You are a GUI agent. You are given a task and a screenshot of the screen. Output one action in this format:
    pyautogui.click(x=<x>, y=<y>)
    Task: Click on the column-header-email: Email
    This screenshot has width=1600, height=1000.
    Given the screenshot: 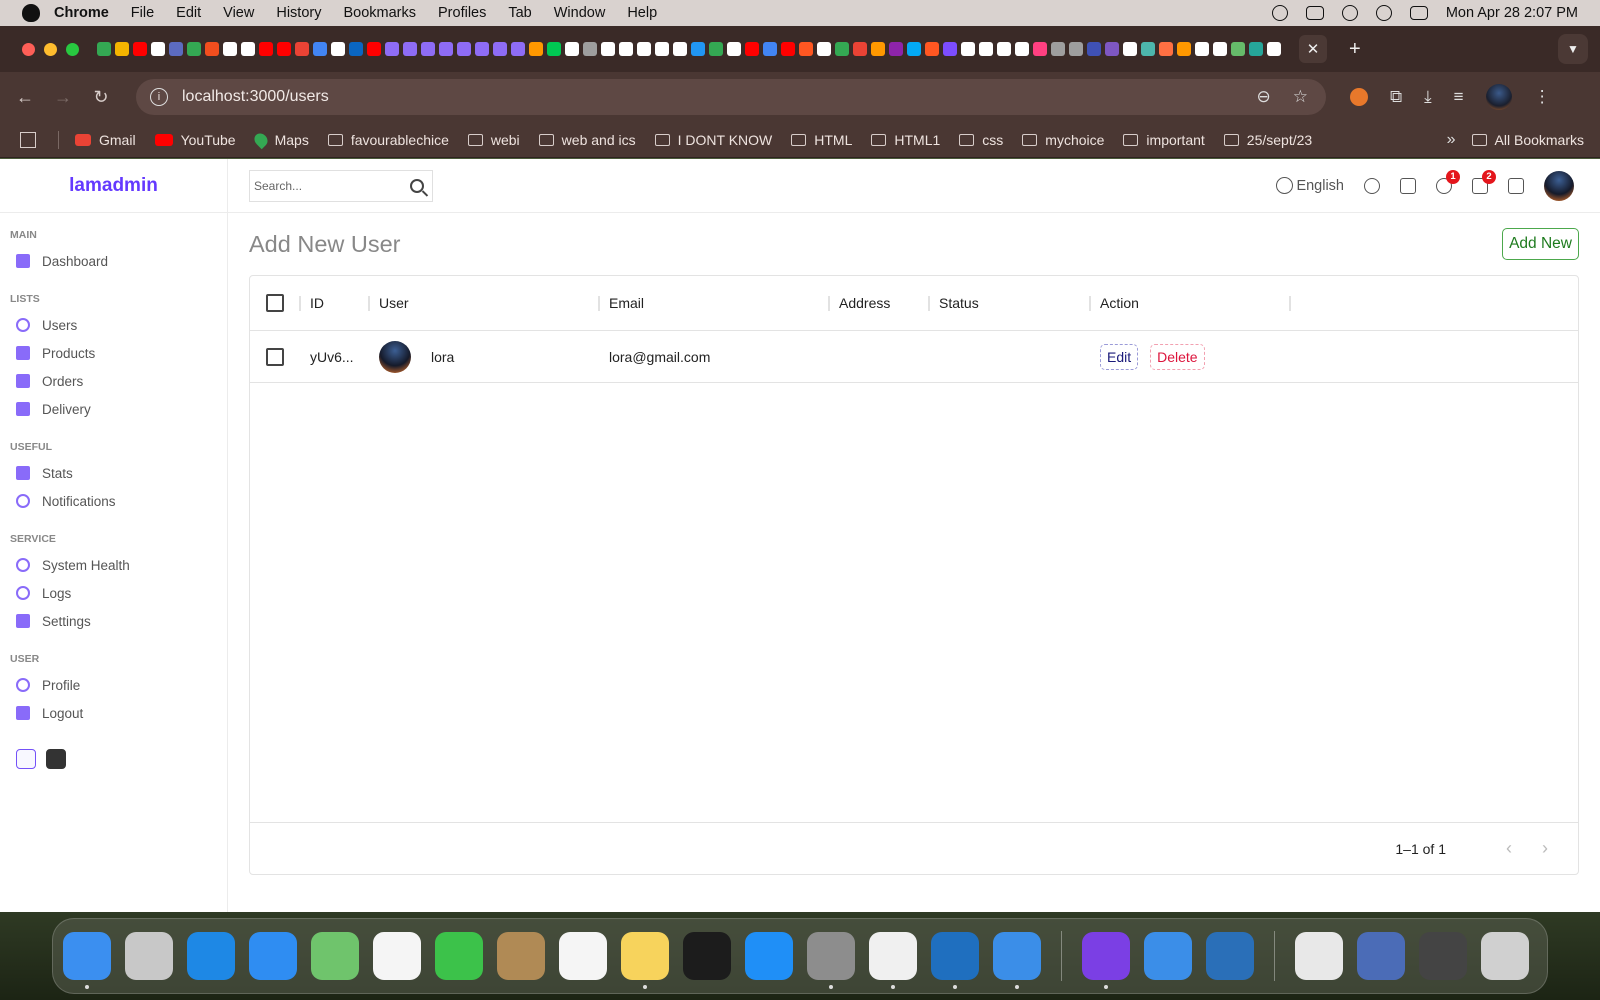 What is the action you would take?
    pyautogui.click(x=626, y=303)
    